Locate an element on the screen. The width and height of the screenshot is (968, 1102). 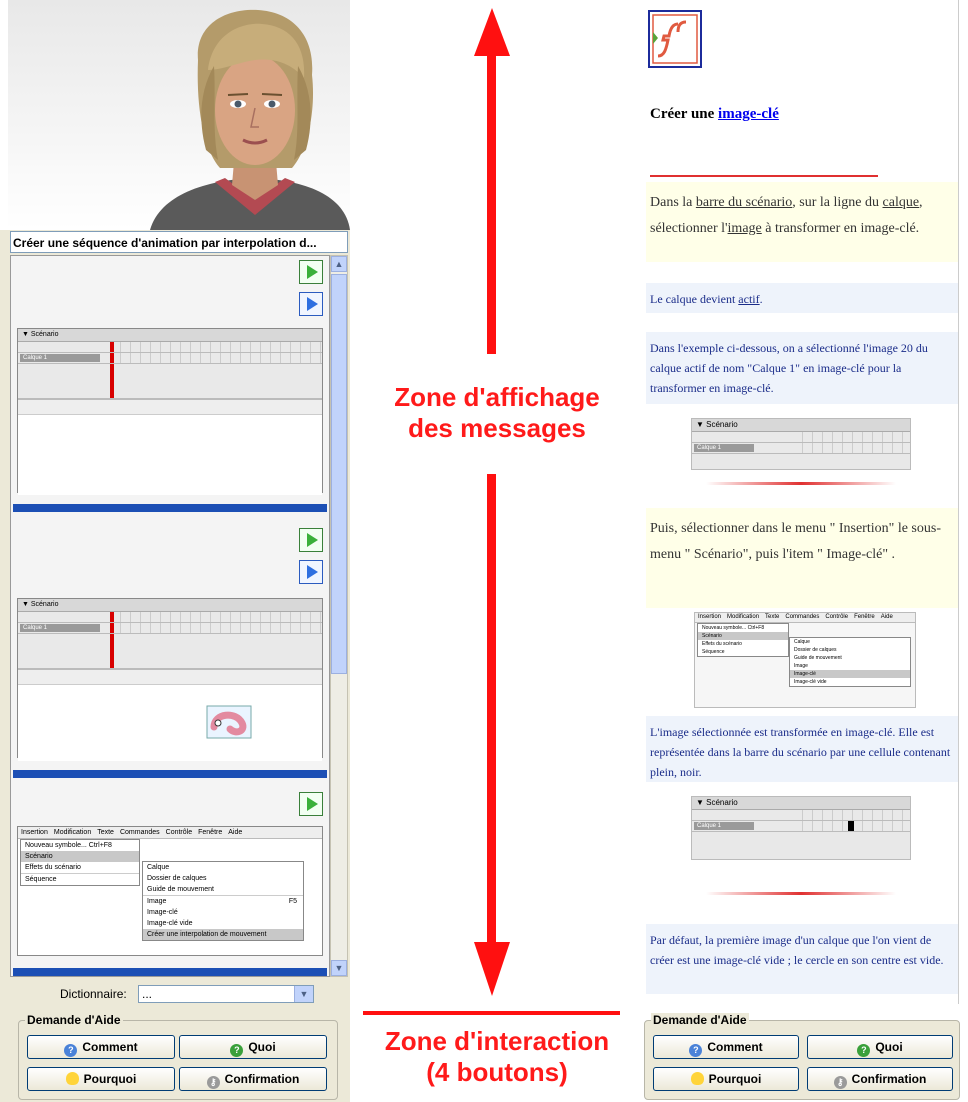
interaction-zone-label: Zone d'interaction (4 boutons) is located at coordinates (497, 1056).